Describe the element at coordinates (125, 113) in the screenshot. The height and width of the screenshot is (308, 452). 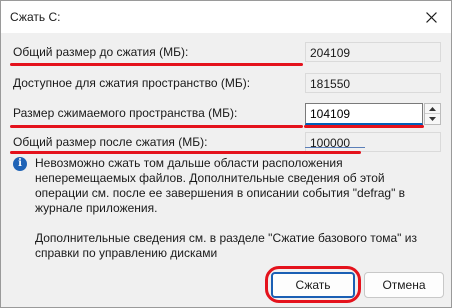
I see `shrink-amount-label: Размер сжимаемого пространства (МБ):` at that location.